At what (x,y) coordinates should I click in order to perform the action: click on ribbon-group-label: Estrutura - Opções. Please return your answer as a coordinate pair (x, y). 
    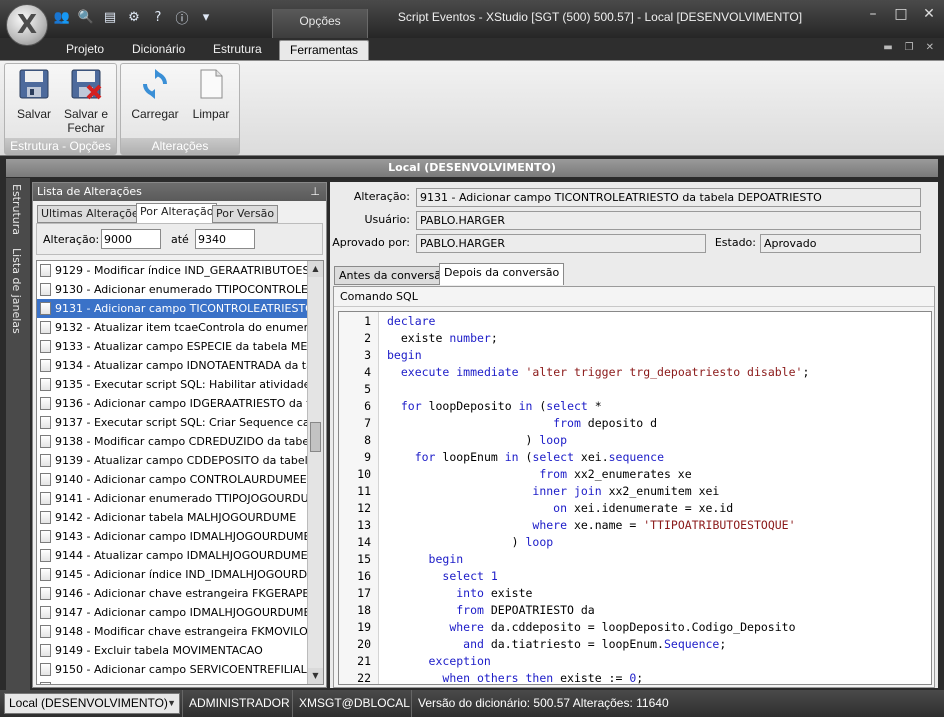
    Looking at the image, I should click on (60, 146).